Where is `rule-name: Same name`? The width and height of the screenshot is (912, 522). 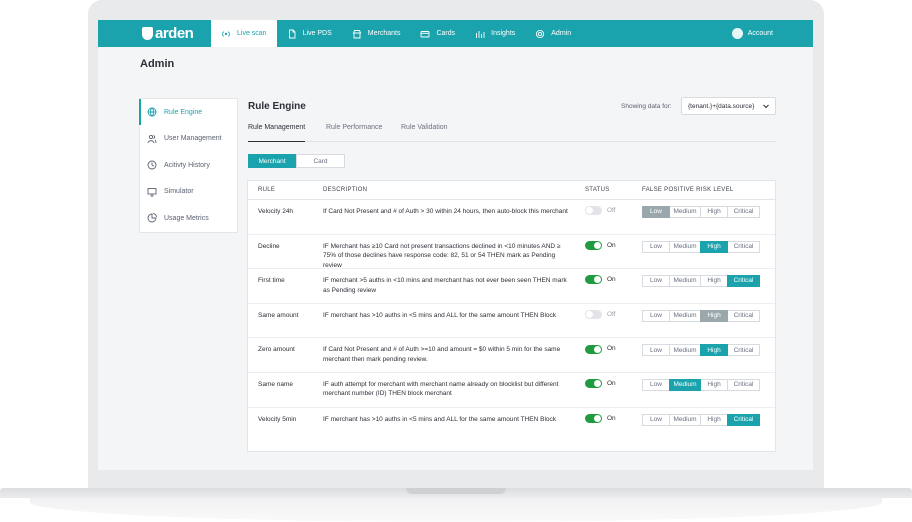 rule-name: Same name is located at coordinates (276, 384).